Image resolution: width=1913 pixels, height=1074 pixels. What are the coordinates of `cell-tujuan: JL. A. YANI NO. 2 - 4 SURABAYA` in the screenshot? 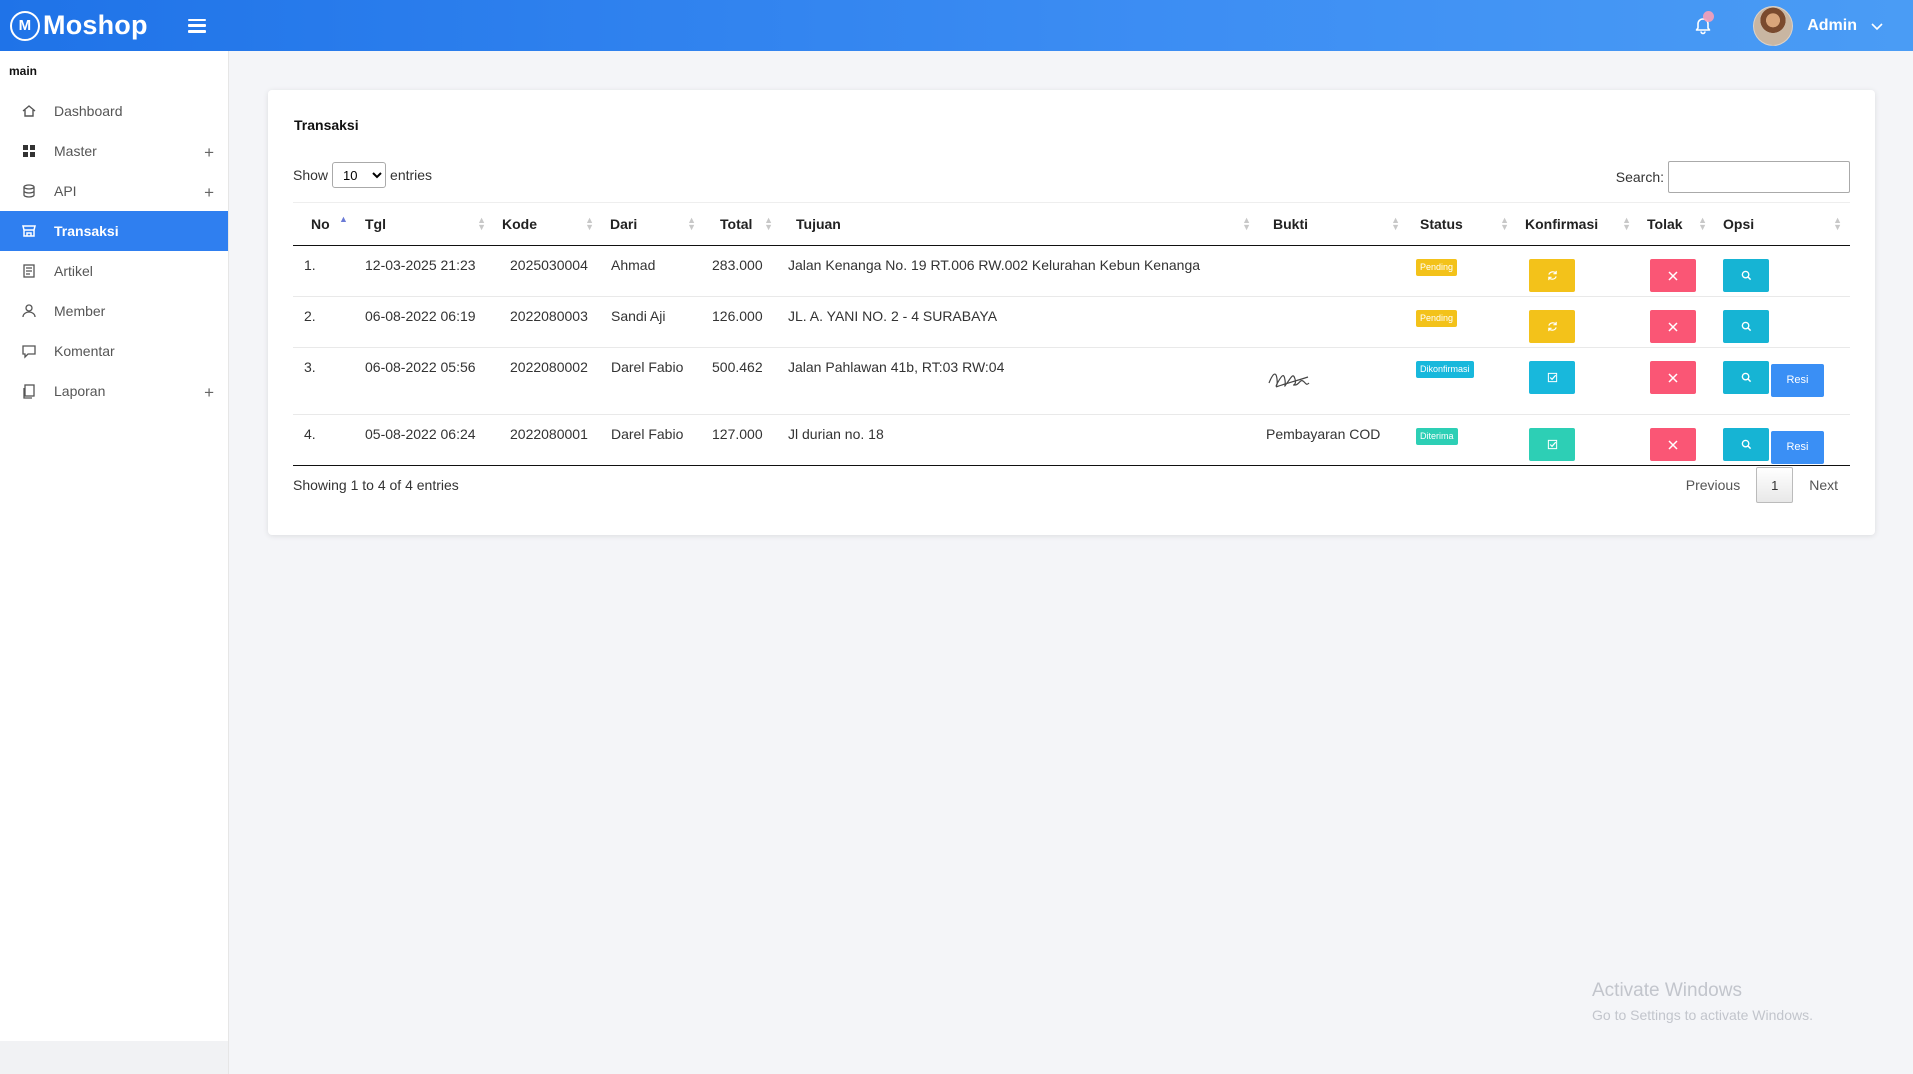 It's located at (1020, 322).